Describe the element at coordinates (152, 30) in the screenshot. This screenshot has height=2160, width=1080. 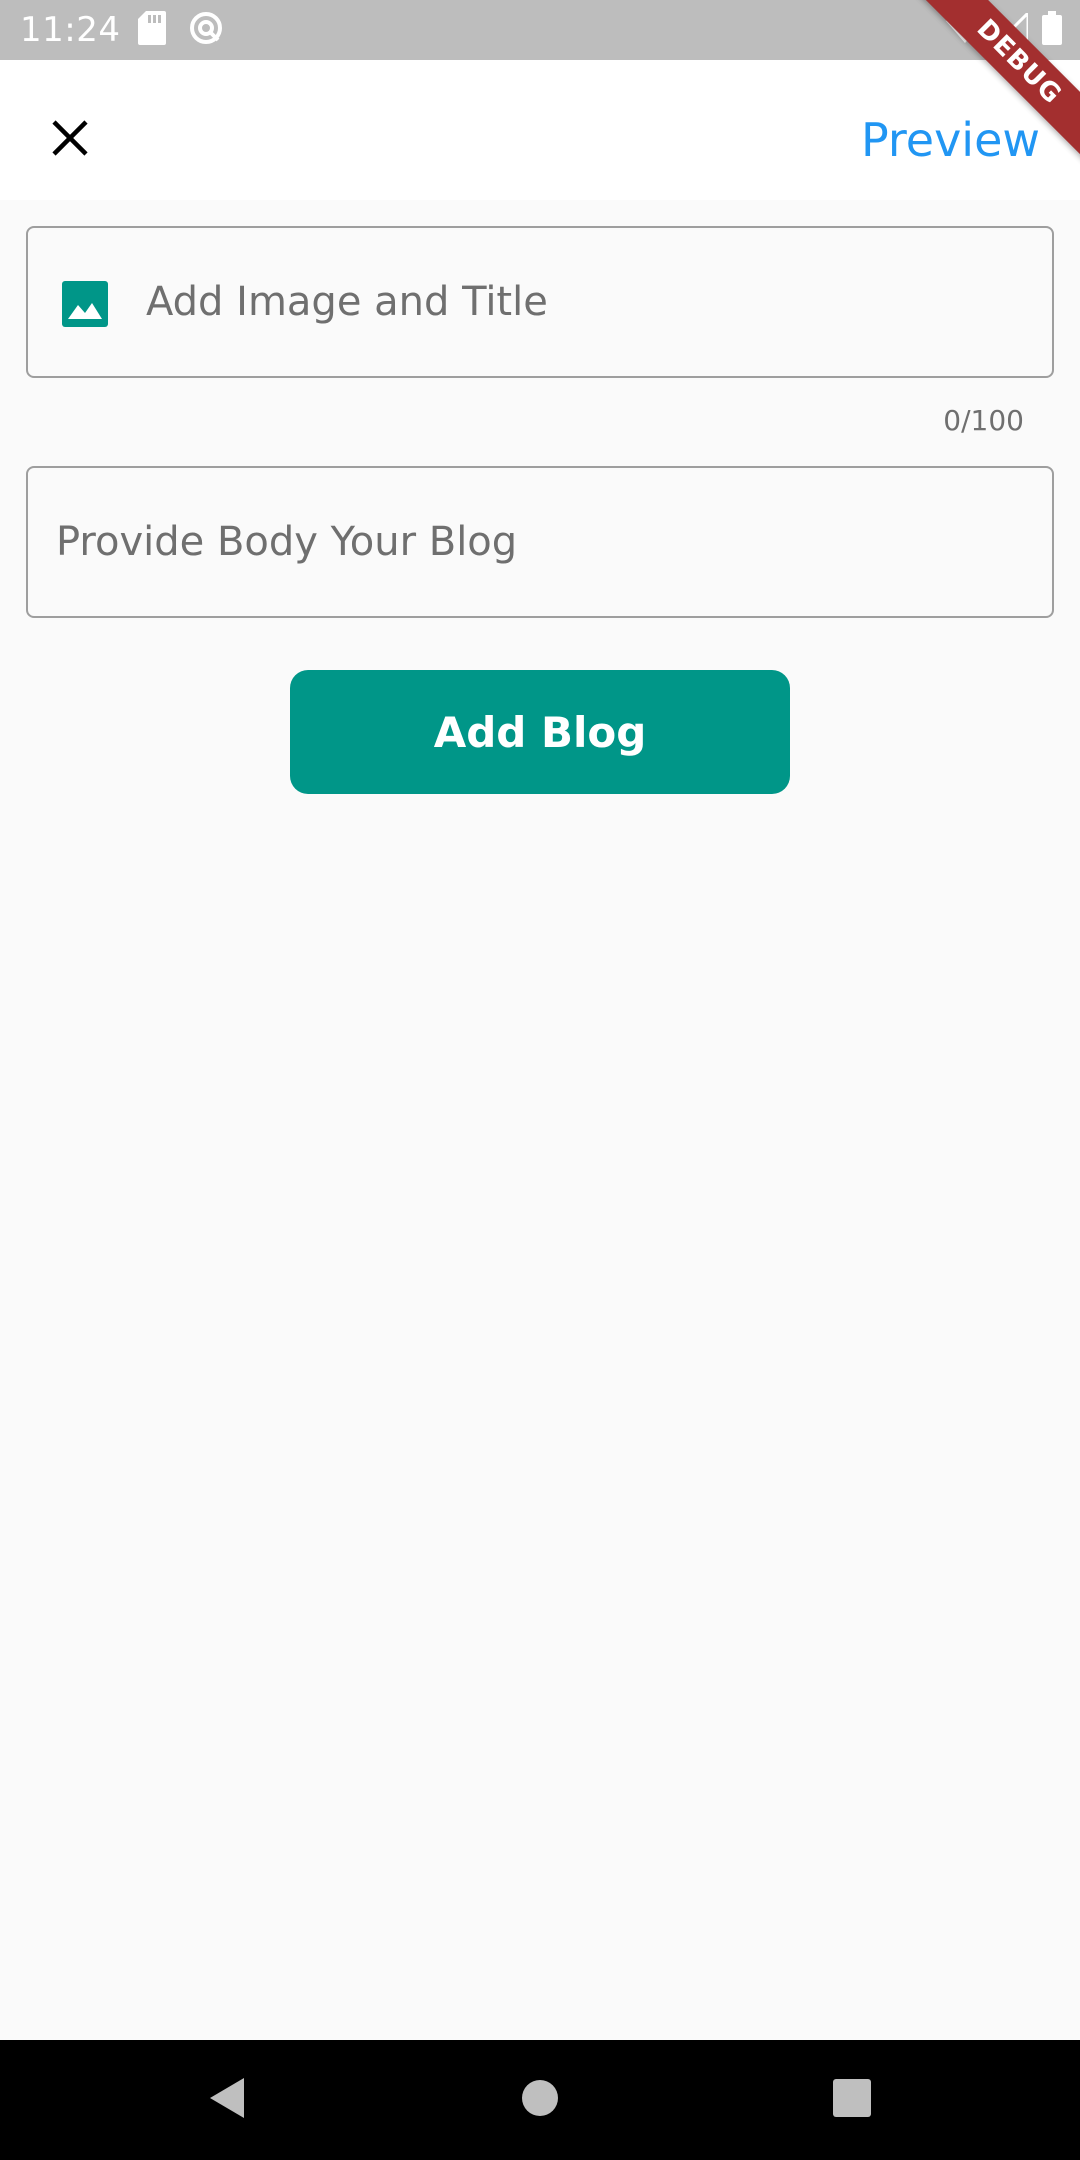
I see `sd-card-icon` at that location.